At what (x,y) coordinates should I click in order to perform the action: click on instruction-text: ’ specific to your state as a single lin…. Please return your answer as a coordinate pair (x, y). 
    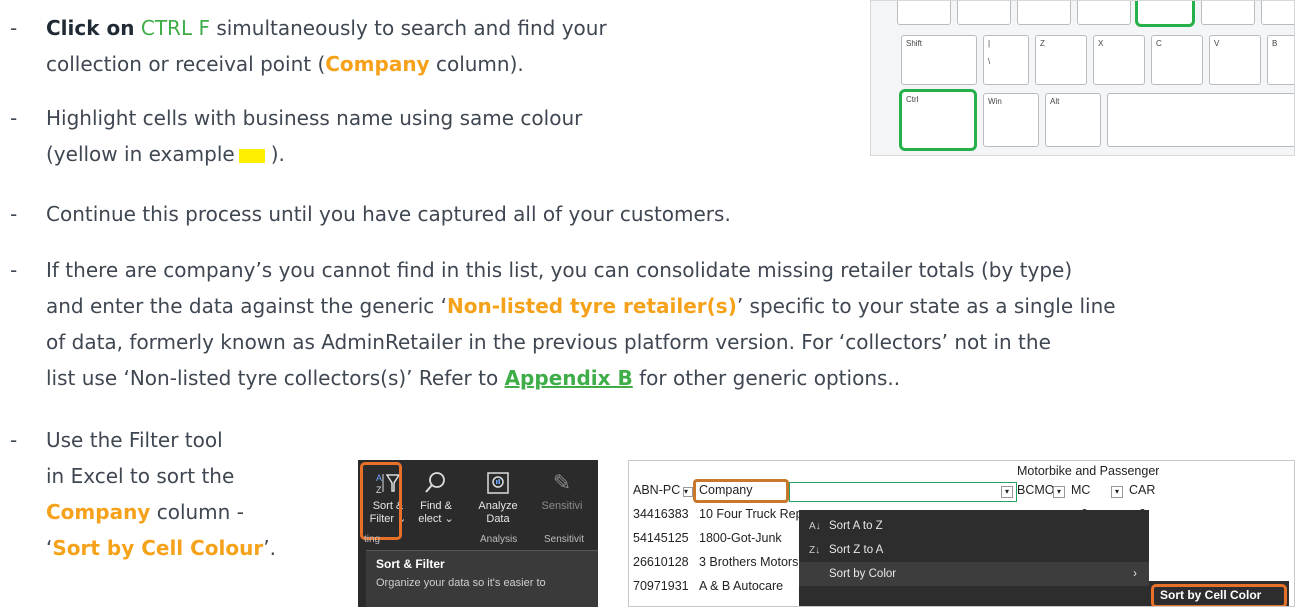
    Looking at the image, I should click on (926, 306).